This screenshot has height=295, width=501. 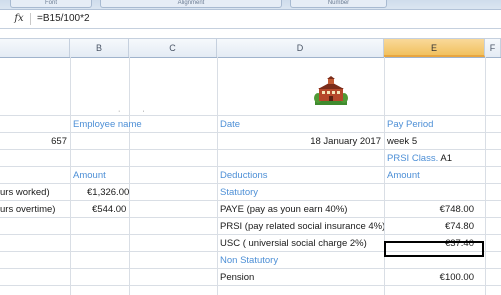 What do you see at coordinates (136, 111) in the screenshot?
I see `decorative-dots: · ·` at bounding box center [136, 111].